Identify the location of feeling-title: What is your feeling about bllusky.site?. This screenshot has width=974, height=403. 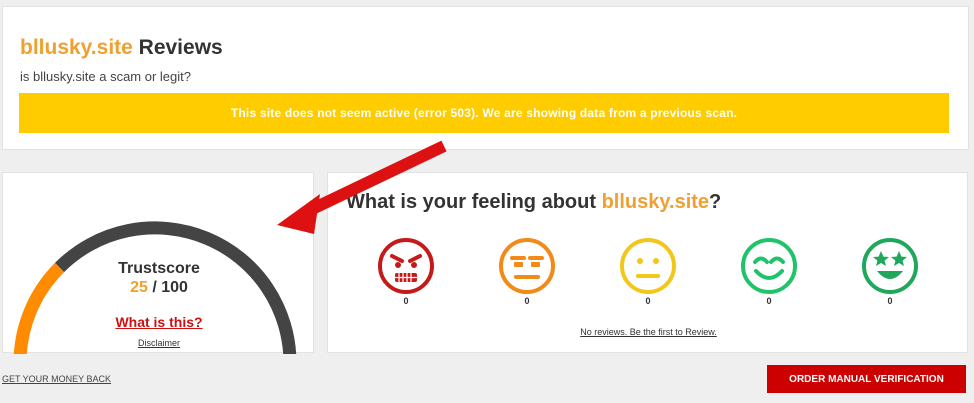
(533, 202).